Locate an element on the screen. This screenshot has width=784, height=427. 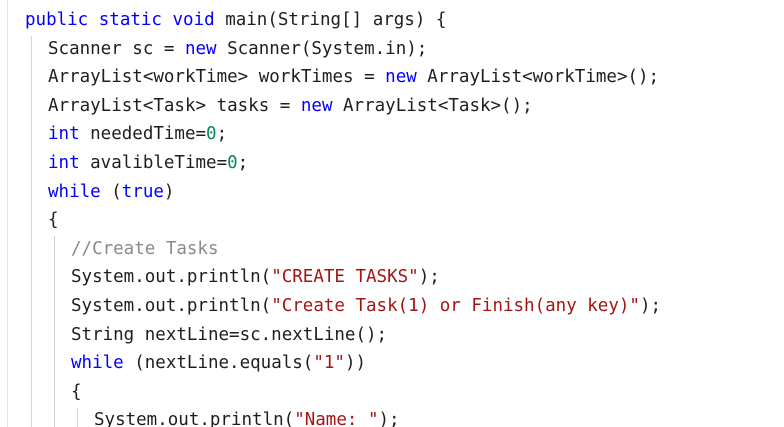
code-token-txt: ArrayList<Task>(); is located at coordinates (432, 105).